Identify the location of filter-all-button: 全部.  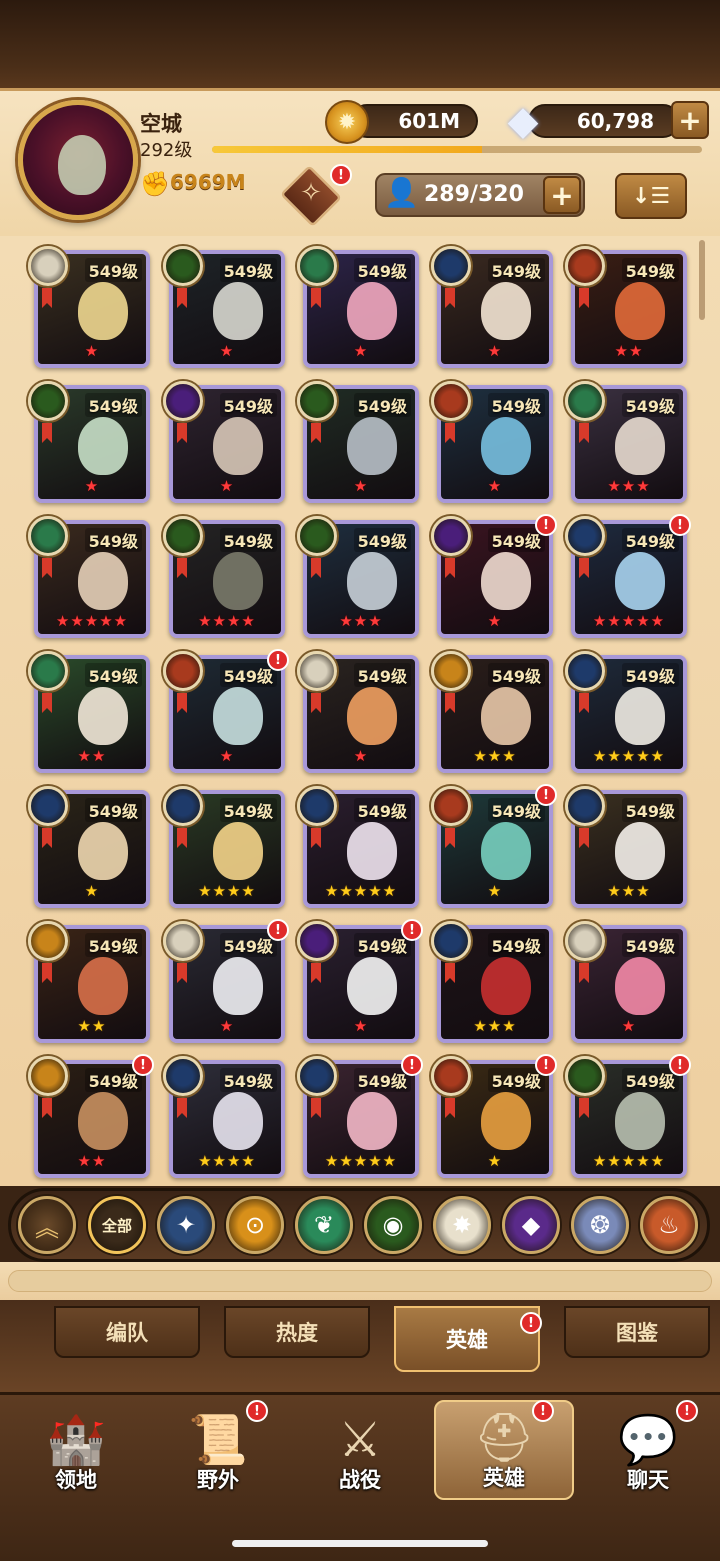
(117, 1225).